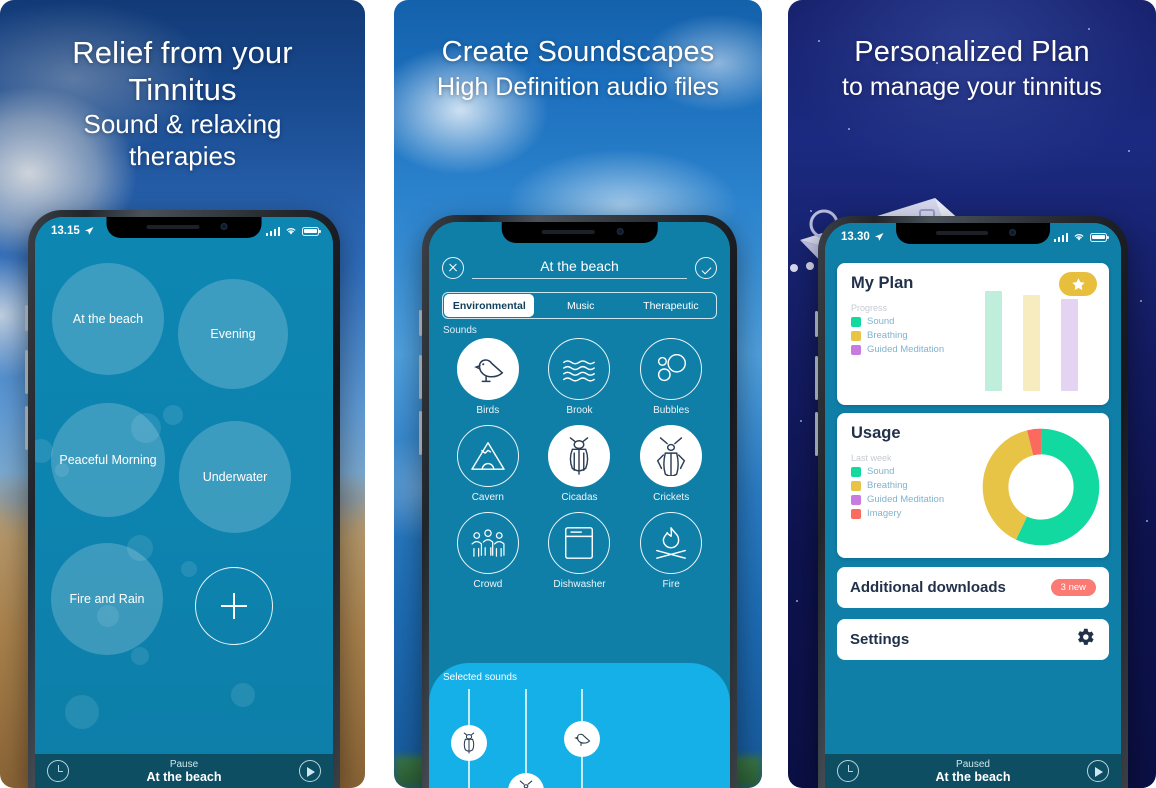  I want to click on add-soundscape-button, so click(234, 606).